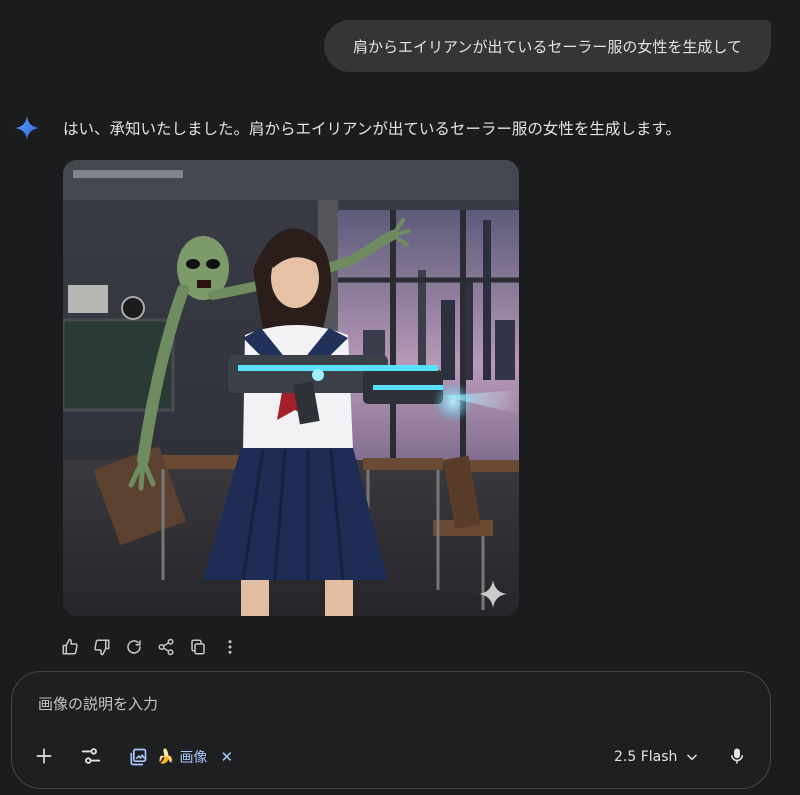  I want to click on response-text: はい、承知いたしました。肩からエイリアンが出ているセーラー服の女性を生成します。, so click(372, 129).